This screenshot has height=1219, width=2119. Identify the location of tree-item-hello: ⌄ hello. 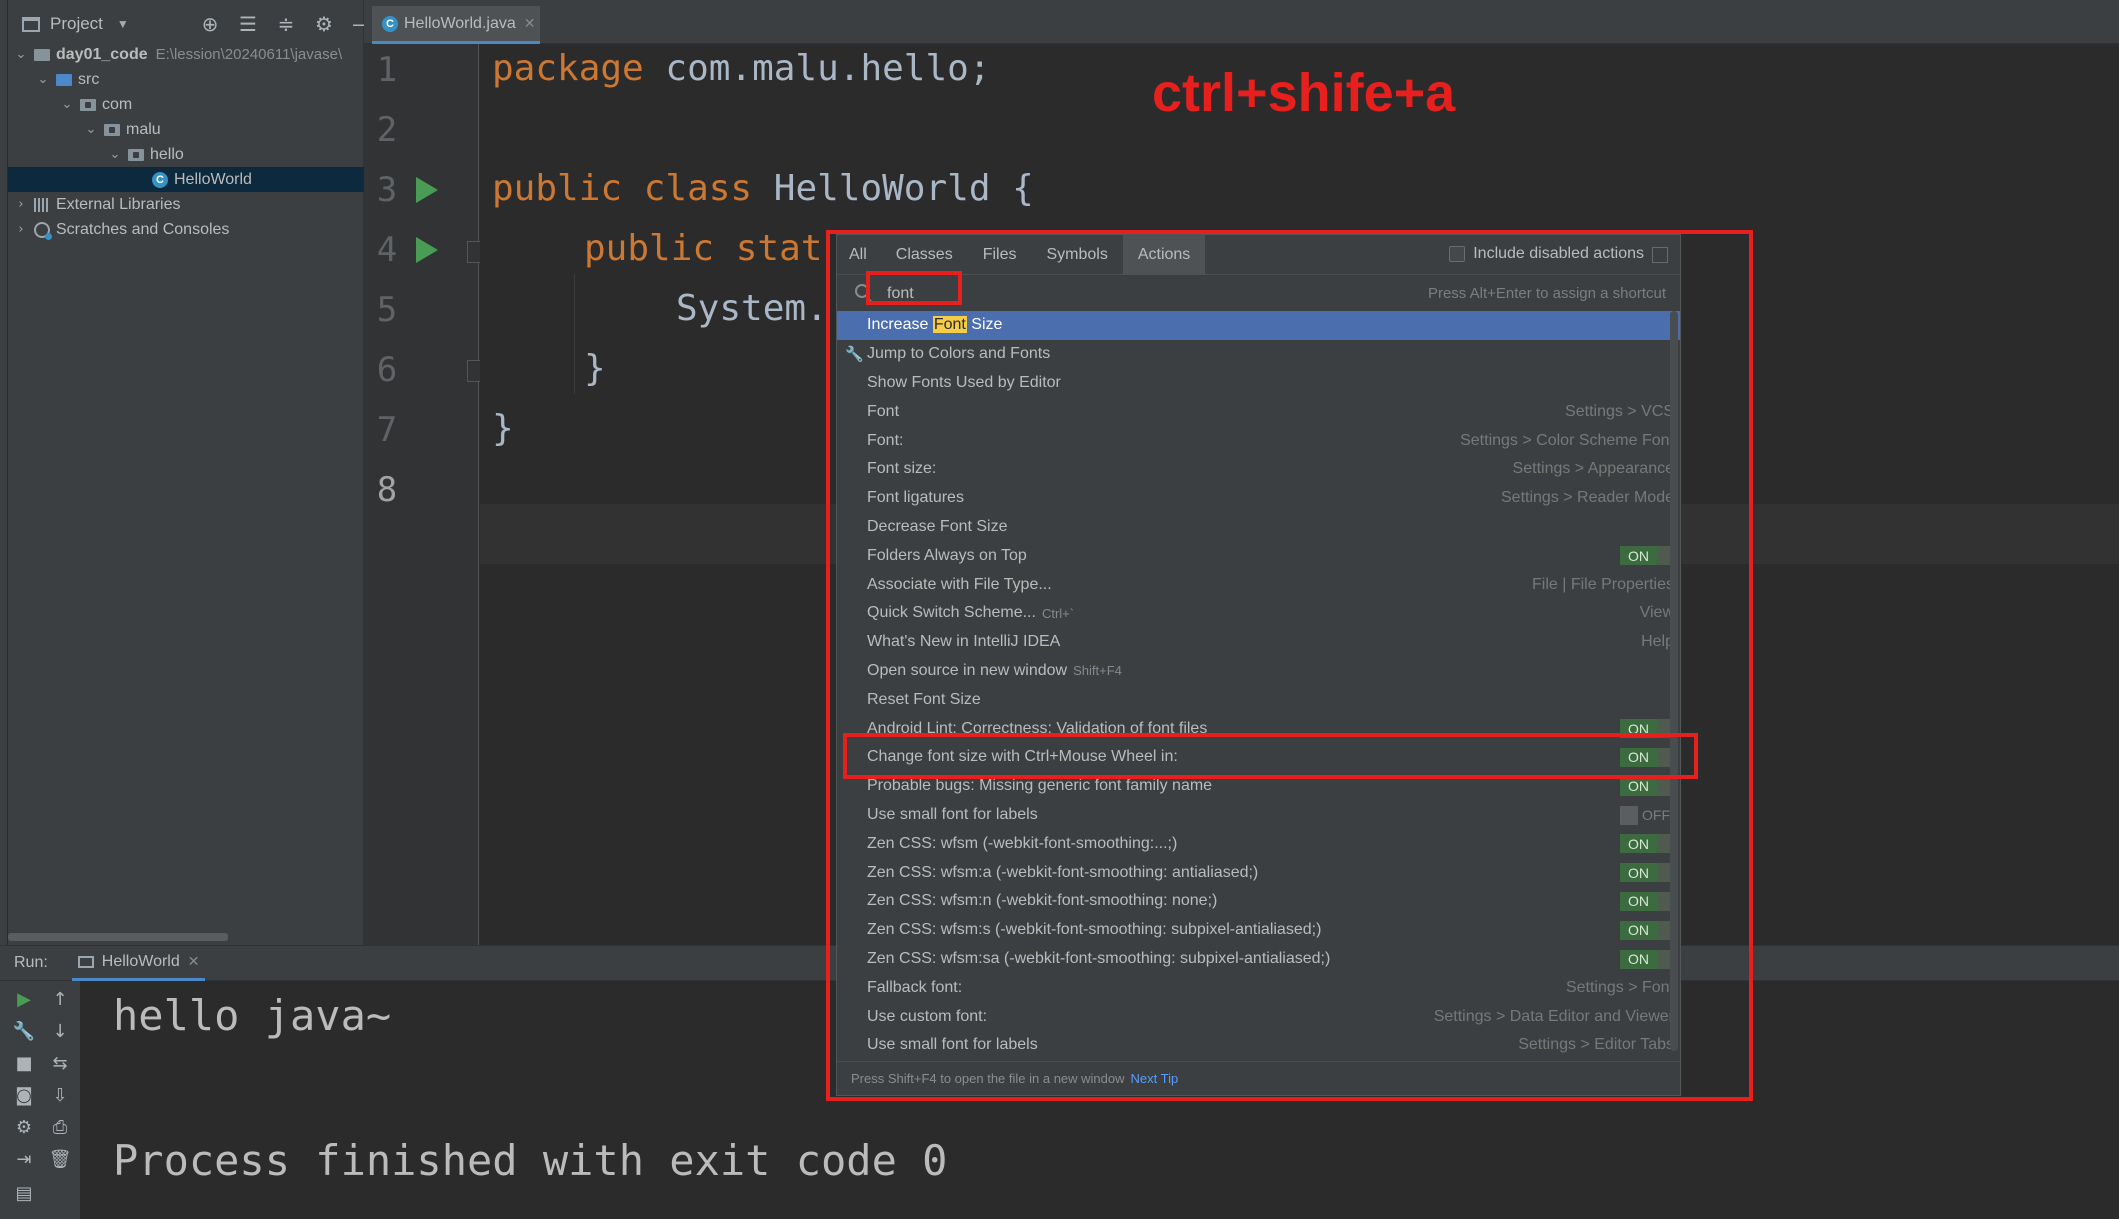
(186, 154).